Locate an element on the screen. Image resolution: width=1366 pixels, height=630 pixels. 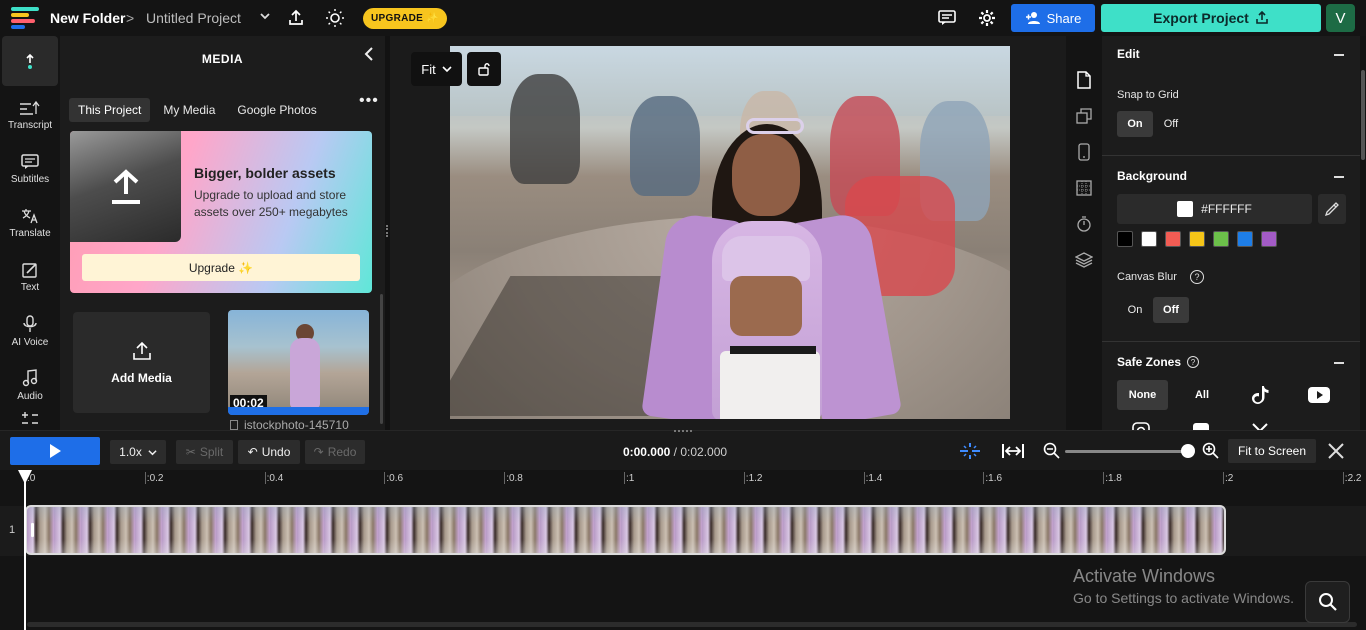
ruler-tick-label: :2 is located at coordinates (1229, 478).